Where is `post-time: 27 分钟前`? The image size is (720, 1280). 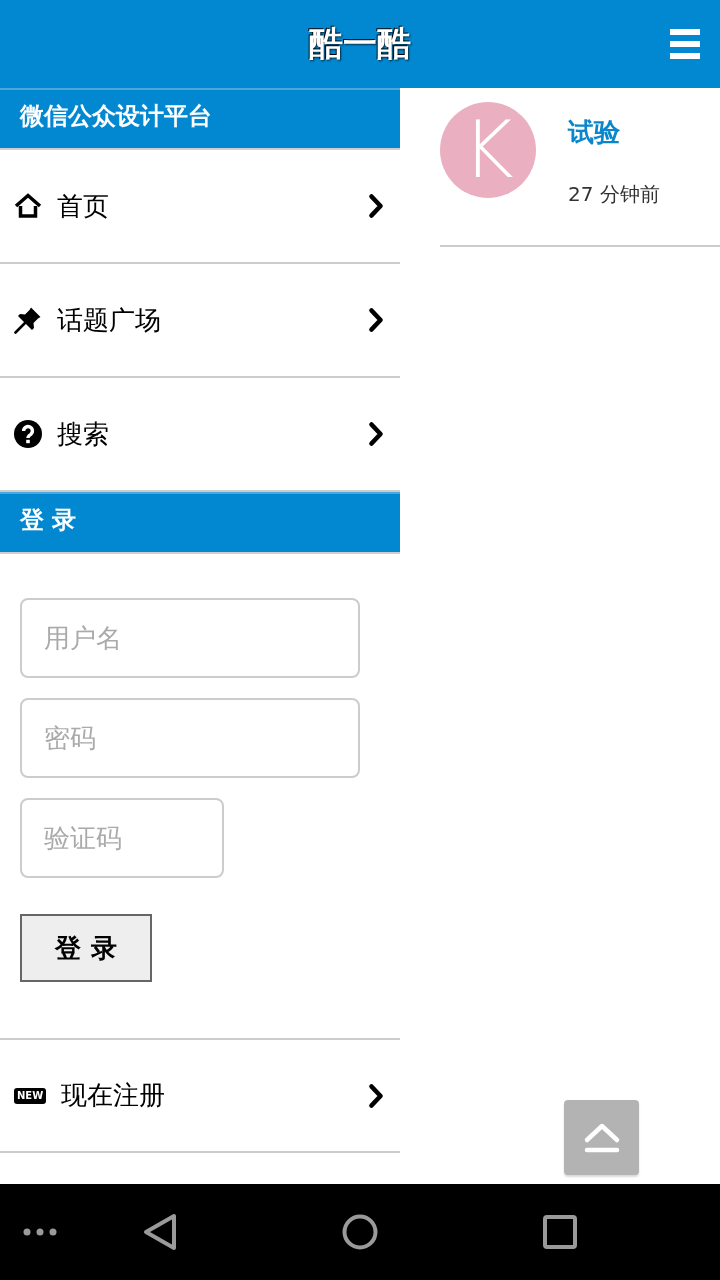 post-time: 27 分钟前 is located at coordinates (614, 194).